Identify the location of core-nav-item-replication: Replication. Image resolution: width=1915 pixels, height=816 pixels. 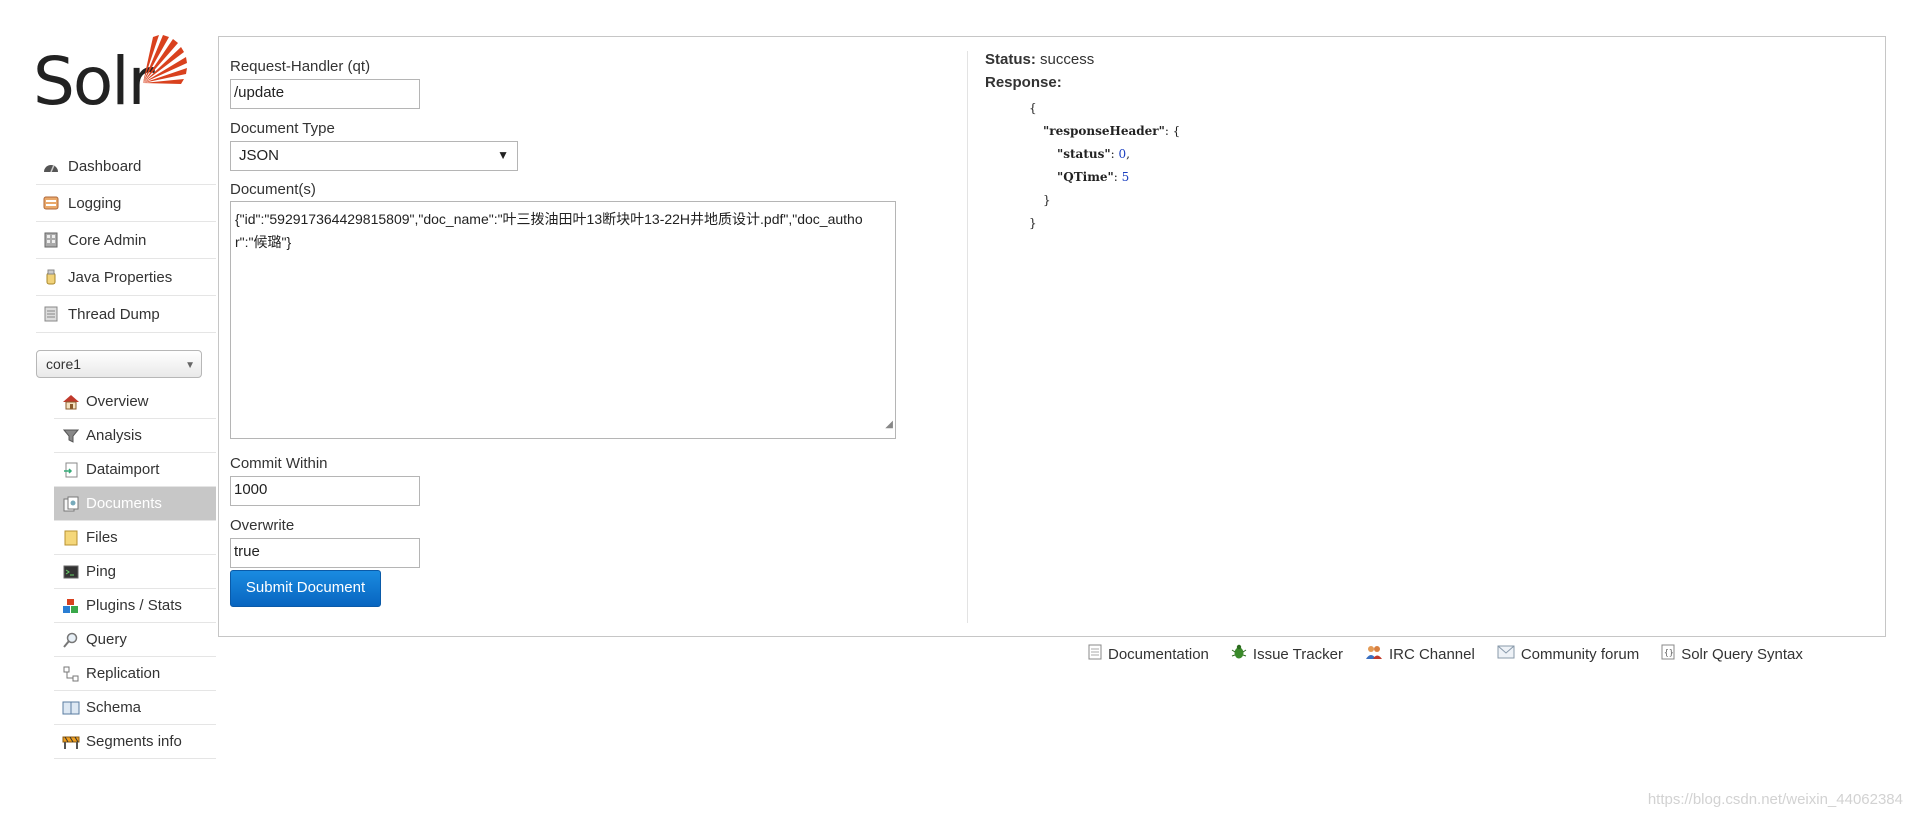
(135, 674).